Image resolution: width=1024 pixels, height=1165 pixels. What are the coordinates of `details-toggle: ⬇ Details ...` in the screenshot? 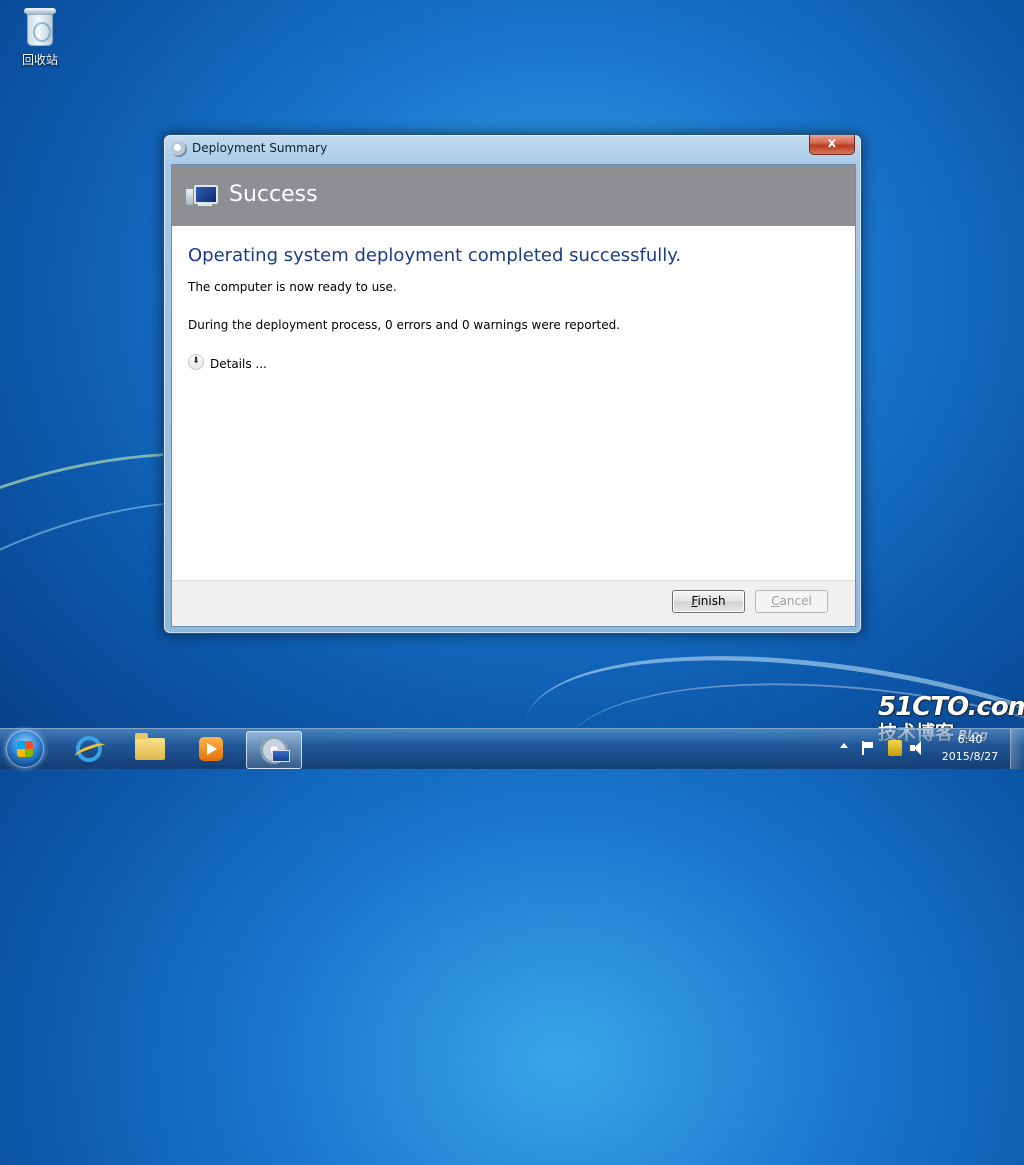 It's located at (227, 363).